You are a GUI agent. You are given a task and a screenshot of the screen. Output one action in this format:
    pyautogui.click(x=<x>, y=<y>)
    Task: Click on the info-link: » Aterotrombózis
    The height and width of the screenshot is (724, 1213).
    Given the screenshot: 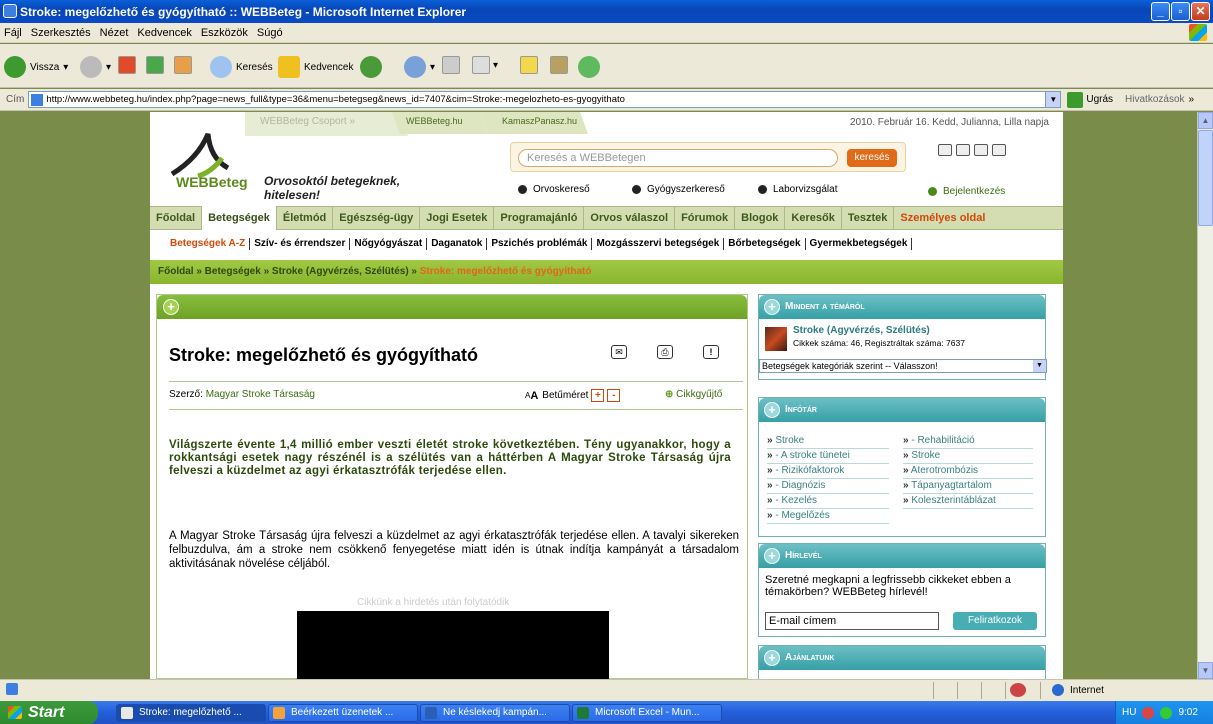 What is the action you would take?
    pyautogui.click(x=968, y=471)
    